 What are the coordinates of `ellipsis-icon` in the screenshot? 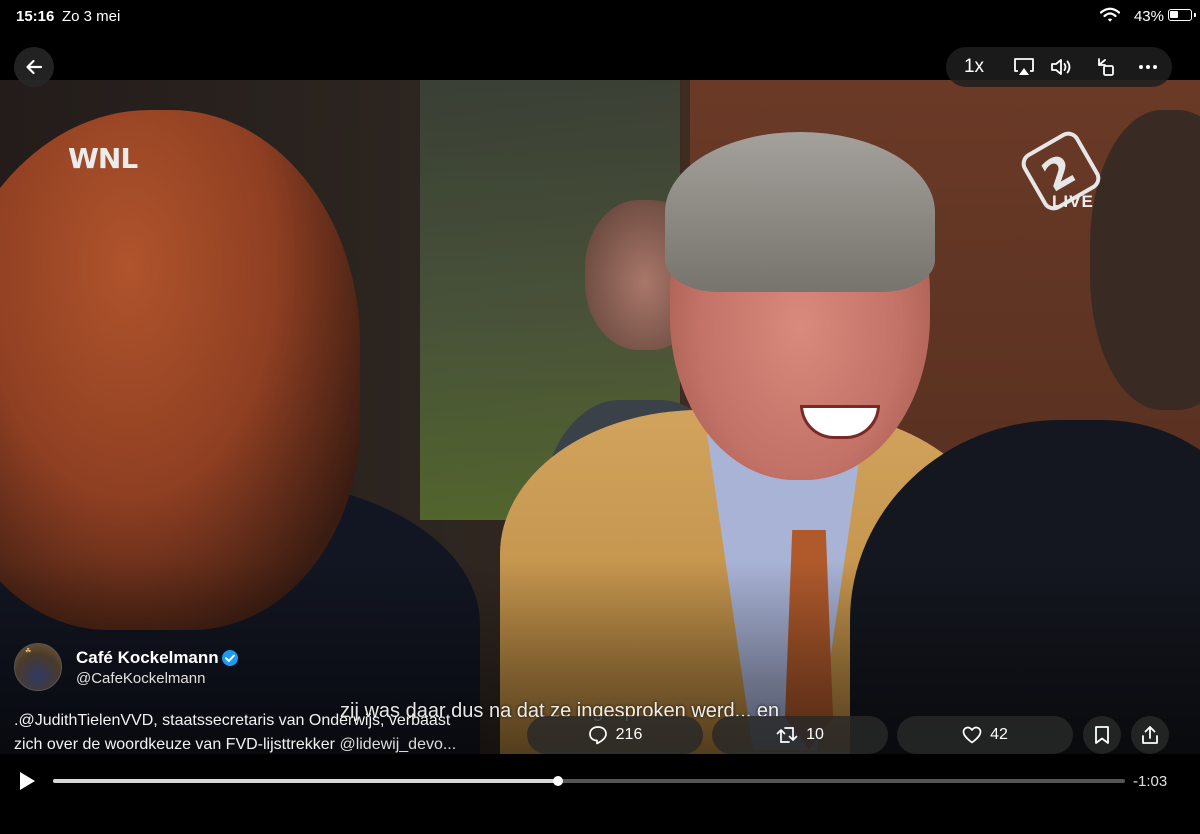 It's located at (1148, 67).